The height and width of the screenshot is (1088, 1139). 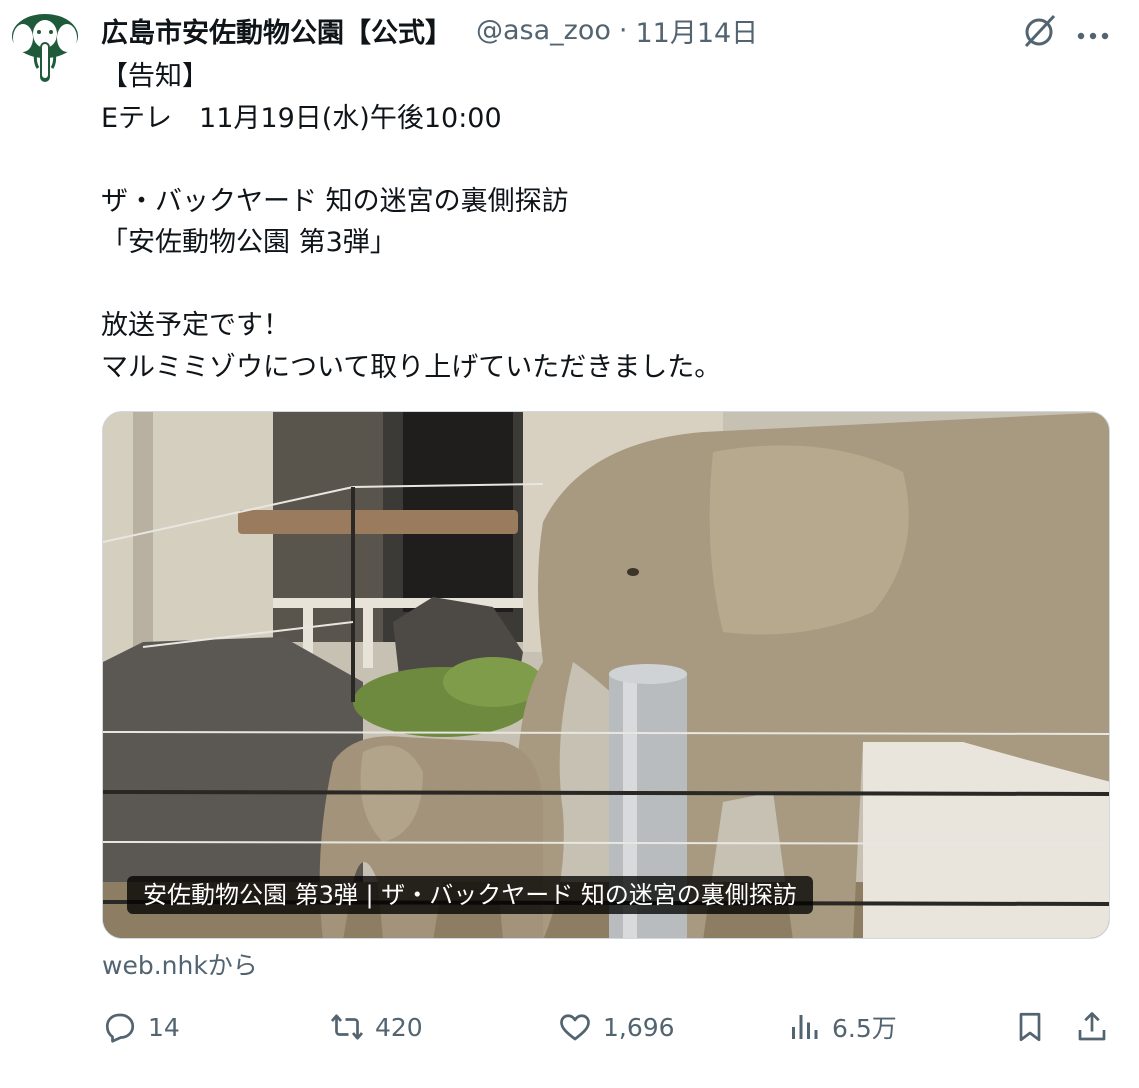 What do you see at coordinates (120, 1028) in the screenshot?
I see `reply-icon` at bounding box center [120, 1028].